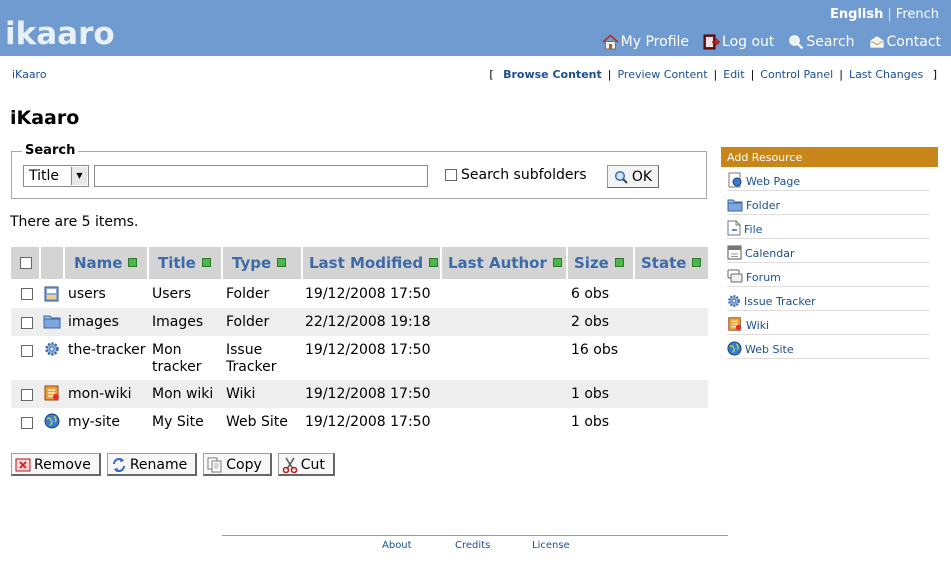  Describe the element at coordinates (93, 322) in the screenshot. I see `row-name-link: images` at that location.